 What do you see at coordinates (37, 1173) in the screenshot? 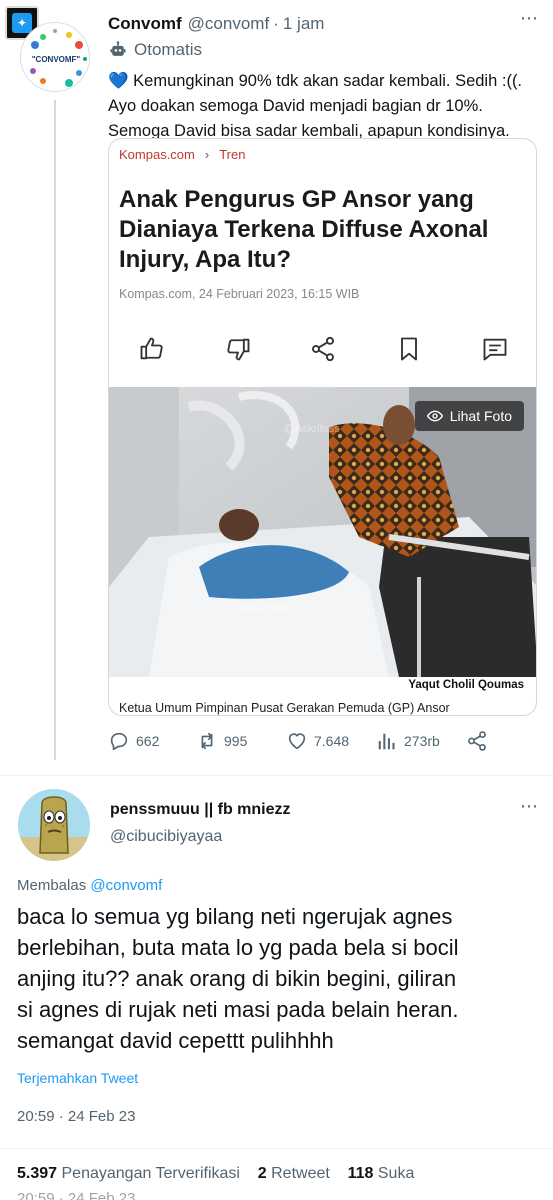
I see `views-count: 5.397` at bounding box center [37, 1173].